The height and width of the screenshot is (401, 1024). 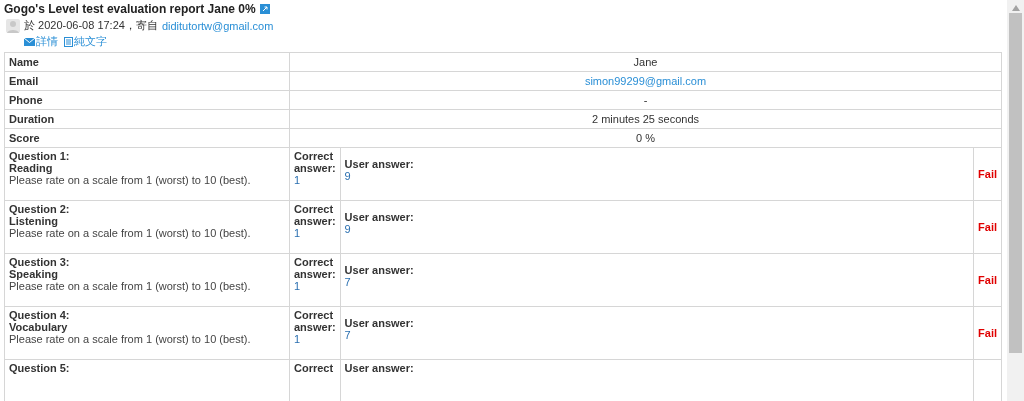 What do you see at coordinates (147, 227) in the screenshot?
I see `question-cell: Question 2: Listening Please rate on a scale from 1 (worst) to 10 (best).` at bounding box center [147, 227].